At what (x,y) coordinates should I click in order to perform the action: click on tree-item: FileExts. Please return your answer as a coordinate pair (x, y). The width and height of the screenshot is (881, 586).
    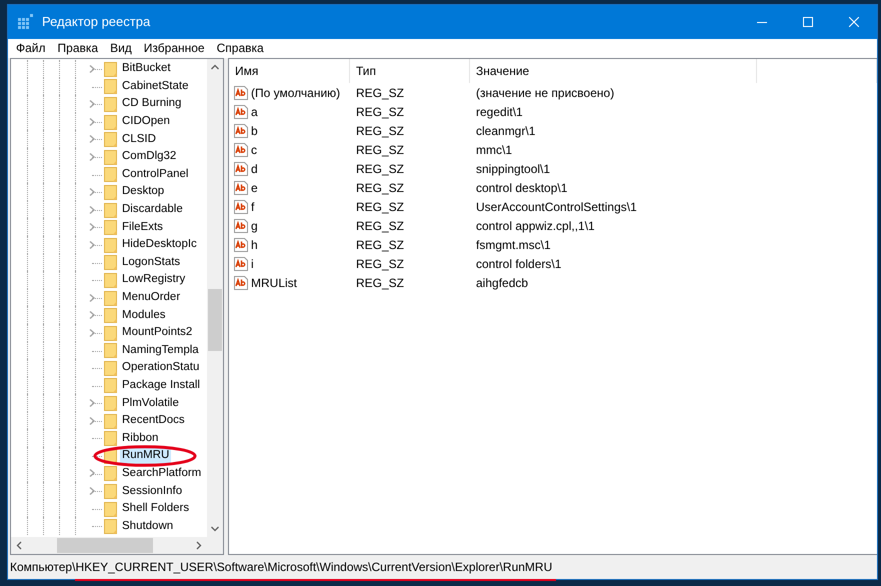
    Looking at the image, I should click on (142, 227).